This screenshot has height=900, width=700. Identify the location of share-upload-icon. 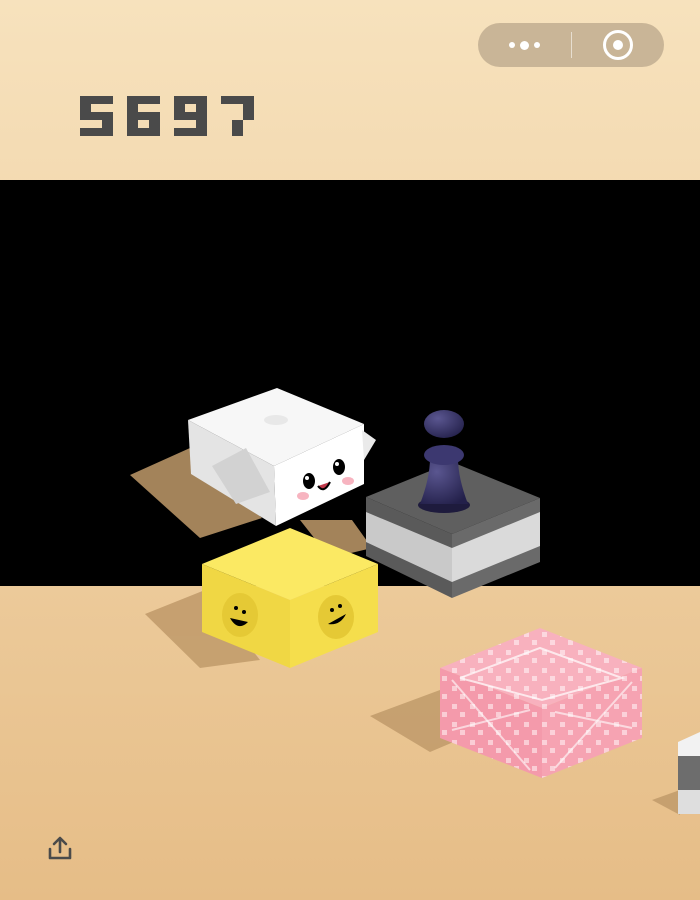
(60, 848).